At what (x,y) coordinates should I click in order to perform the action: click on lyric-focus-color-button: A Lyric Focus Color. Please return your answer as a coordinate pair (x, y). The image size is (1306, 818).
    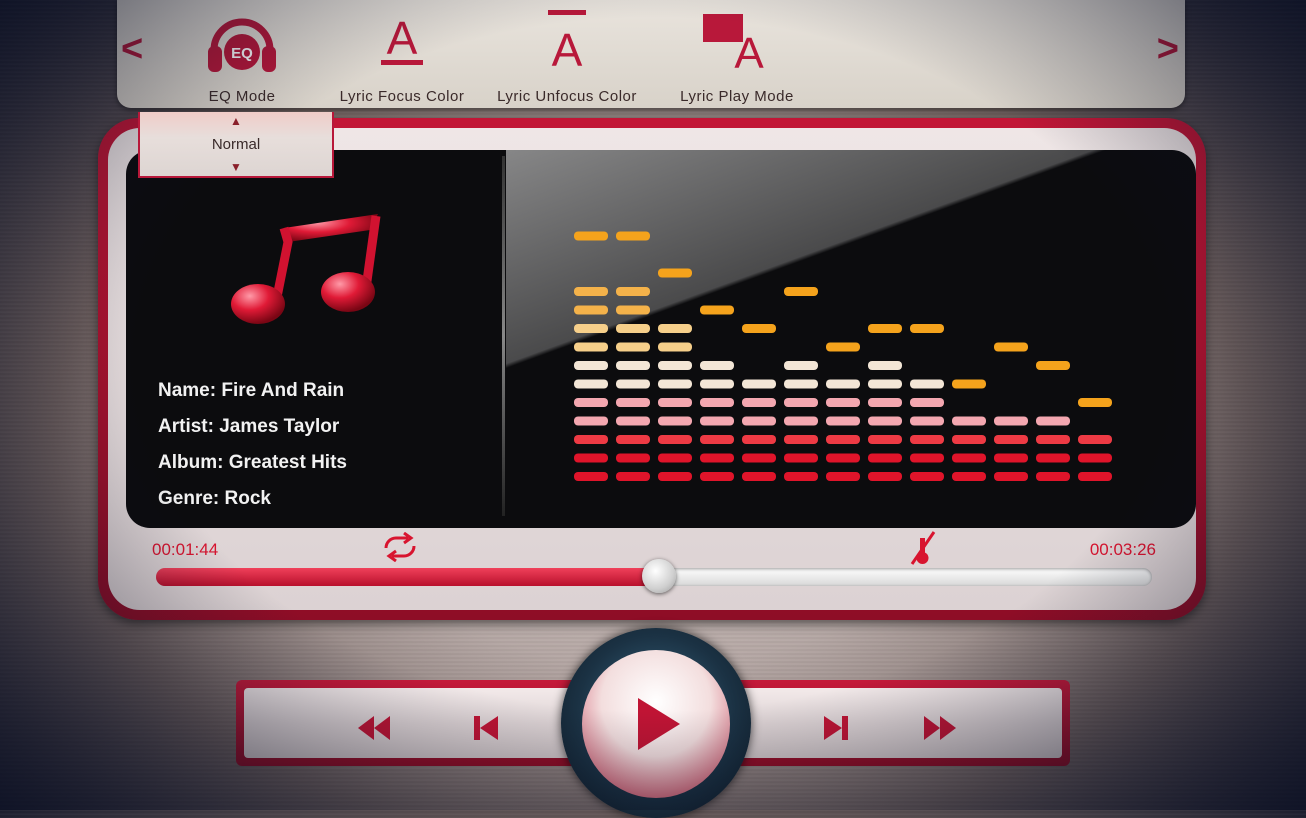
    Looking at the image, I should click on (402, 54).